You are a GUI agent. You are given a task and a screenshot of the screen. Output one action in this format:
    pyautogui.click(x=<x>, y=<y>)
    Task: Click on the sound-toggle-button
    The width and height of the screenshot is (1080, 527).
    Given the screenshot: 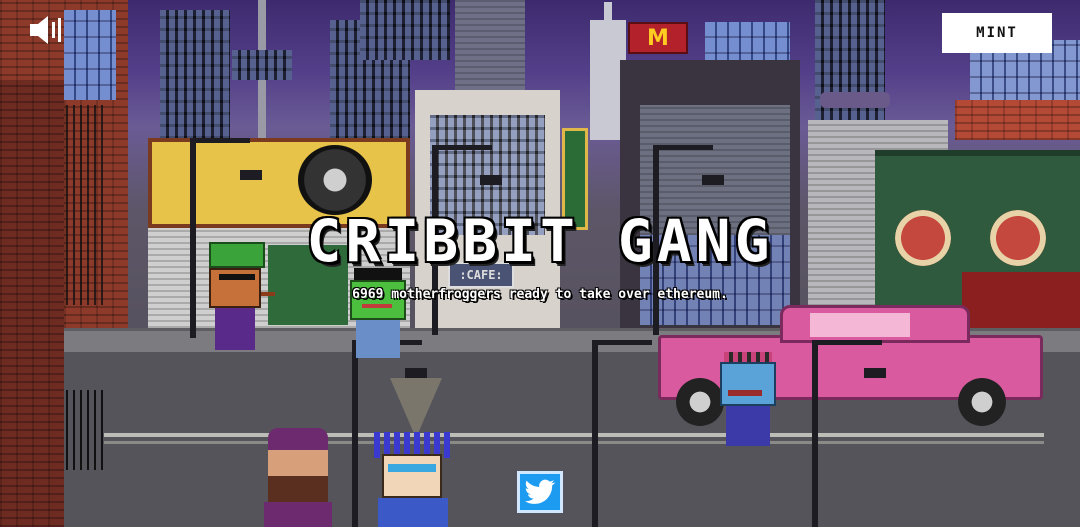 What is the action you would take?
    pyautogui.click(x=47, y=30)
    